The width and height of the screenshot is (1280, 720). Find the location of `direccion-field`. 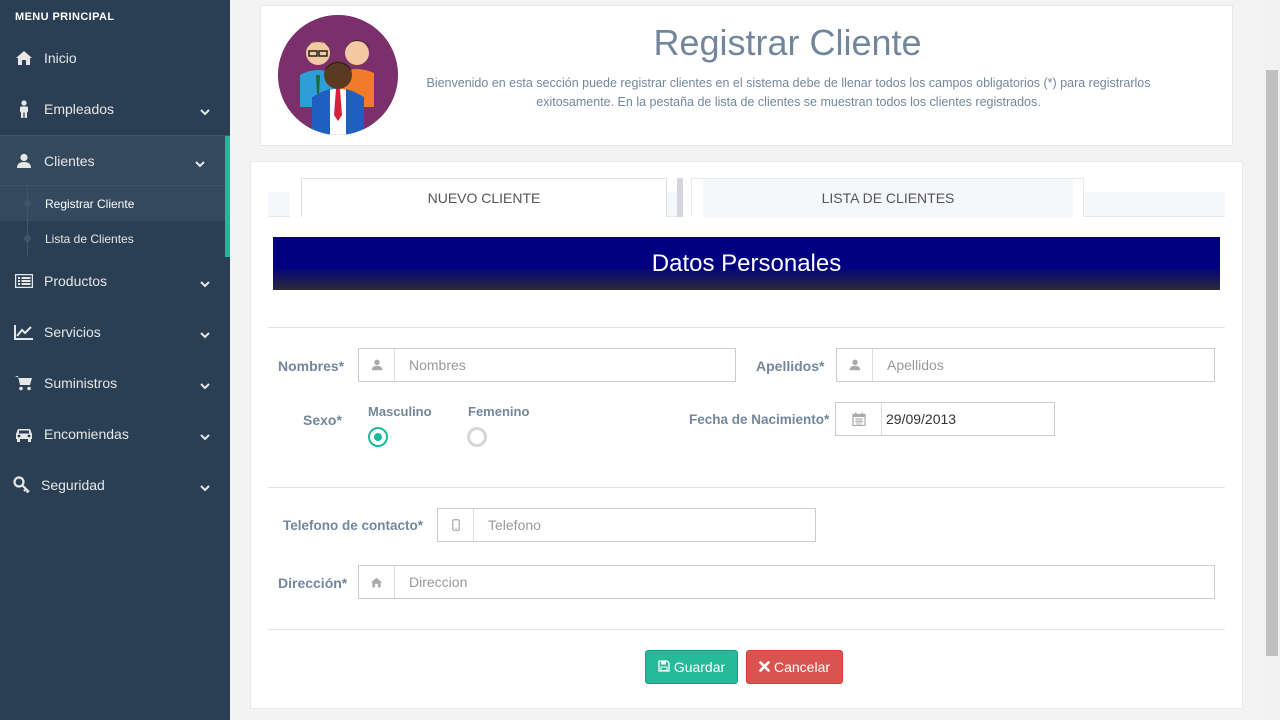

direccion-field is located at coordinates (786, 582).